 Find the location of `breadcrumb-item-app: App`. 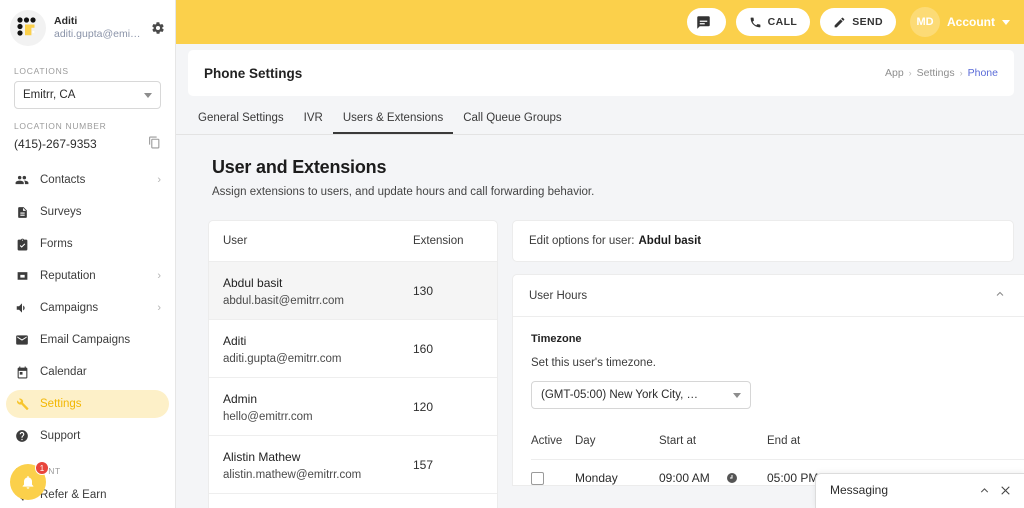

breadcrumb-item-app: App is located at coordinates (894, 73).